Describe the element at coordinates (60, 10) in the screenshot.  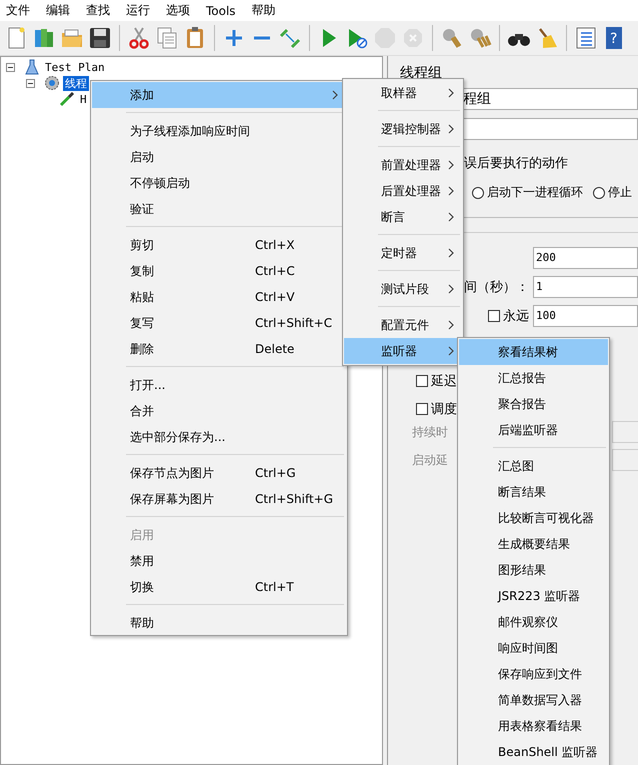
I see `menu-bar-item: 编辑` at that location.